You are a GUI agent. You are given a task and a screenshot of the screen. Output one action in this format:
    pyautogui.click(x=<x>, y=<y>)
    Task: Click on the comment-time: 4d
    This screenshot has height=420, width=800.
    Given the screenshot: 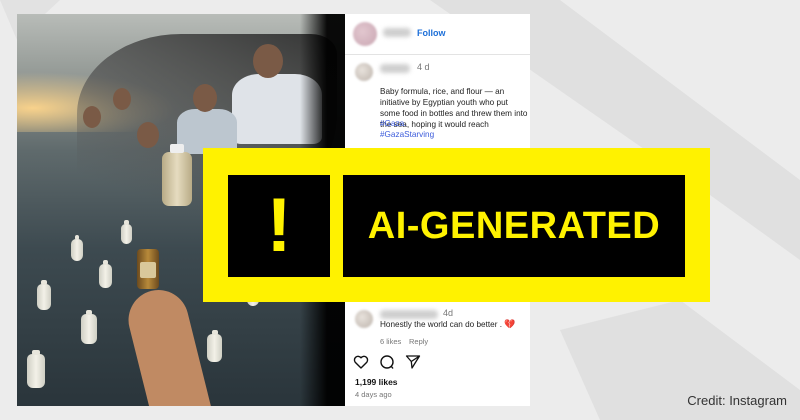 What is the action you would take?
    pyautogui.click(x=448, y=313)
    